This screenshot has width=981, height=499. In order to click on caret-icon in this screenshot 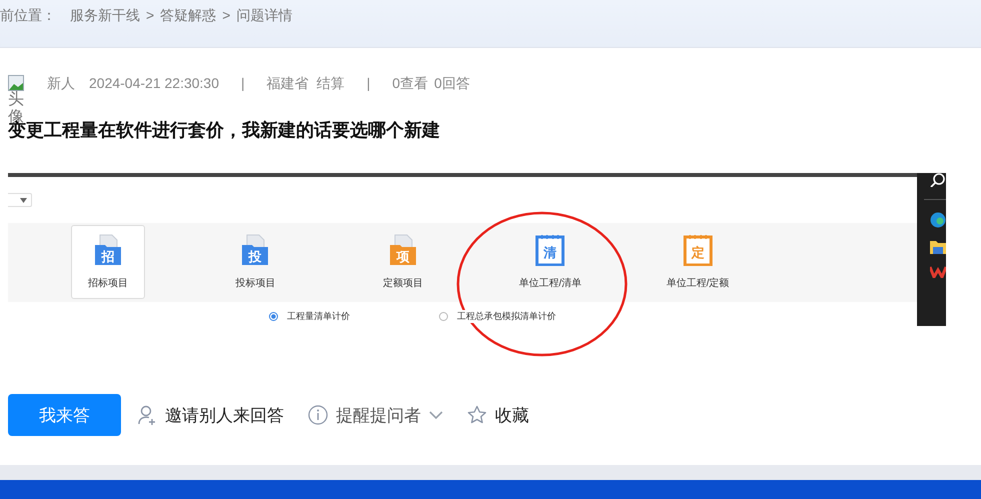, I will do `click(23, 200)`.